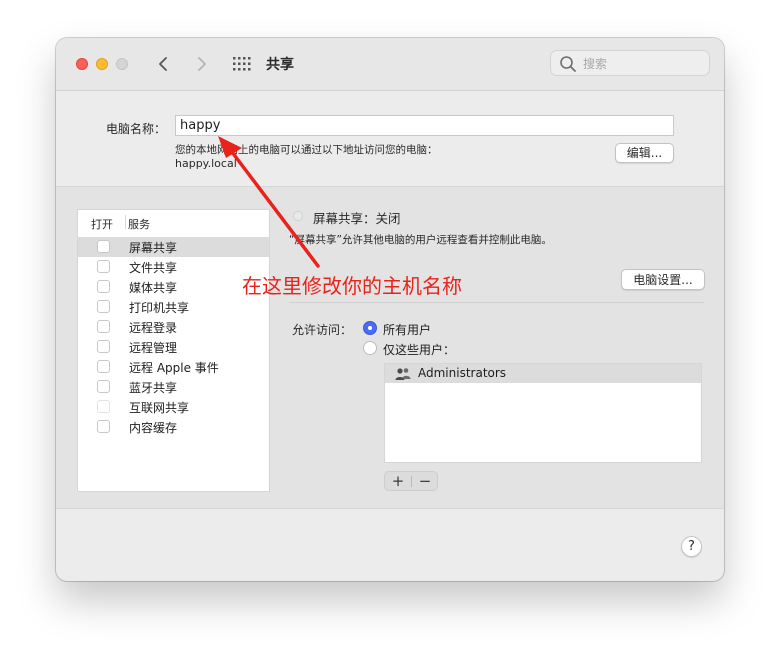  I want to click on service-row-file-sharing: 文件共享, so click(173, 267).